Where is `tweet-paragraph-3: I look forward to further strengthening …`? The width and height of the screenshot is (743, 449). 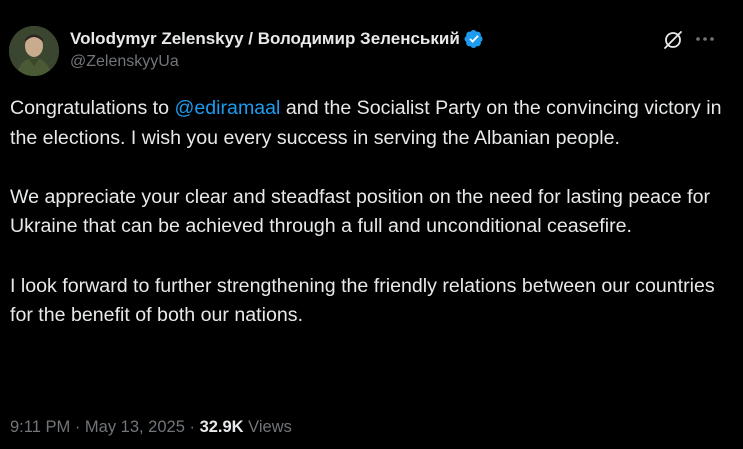
tweet-paragraph-3: I look forward to further strengthening … is located at coordinates (362, 300).